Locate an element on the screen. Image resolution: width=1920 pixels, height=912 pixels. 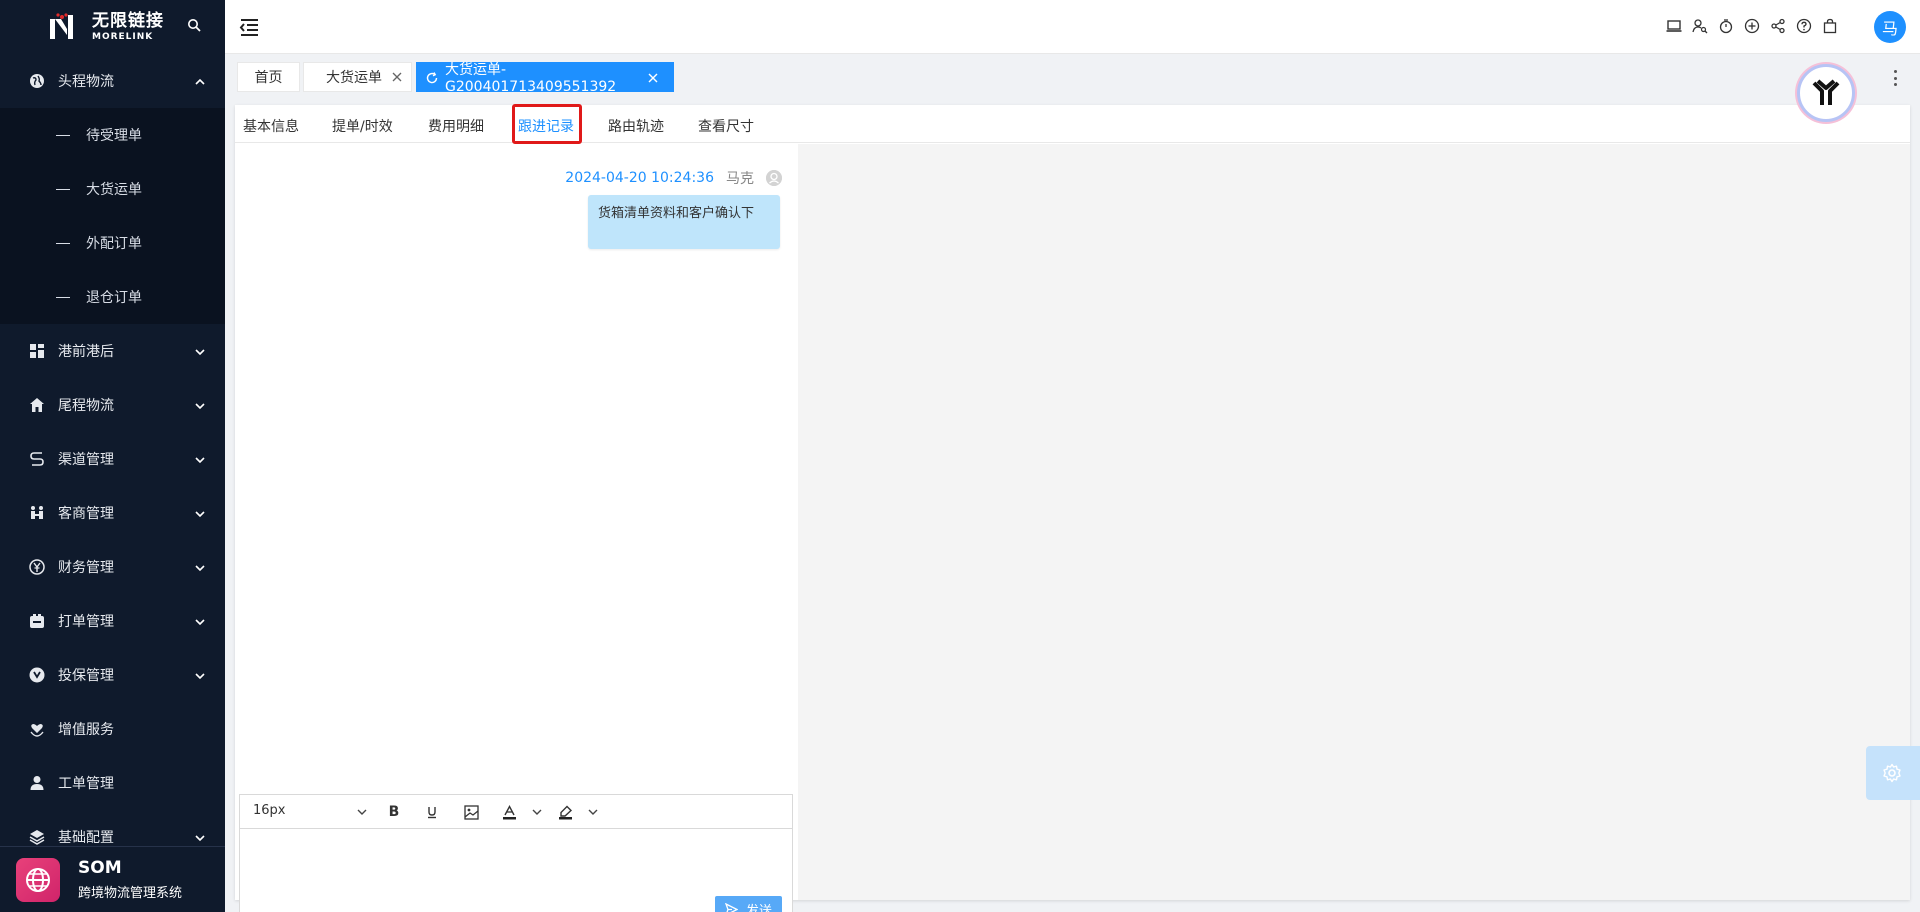
laptop-icon is located at coordinates (1674, 26).